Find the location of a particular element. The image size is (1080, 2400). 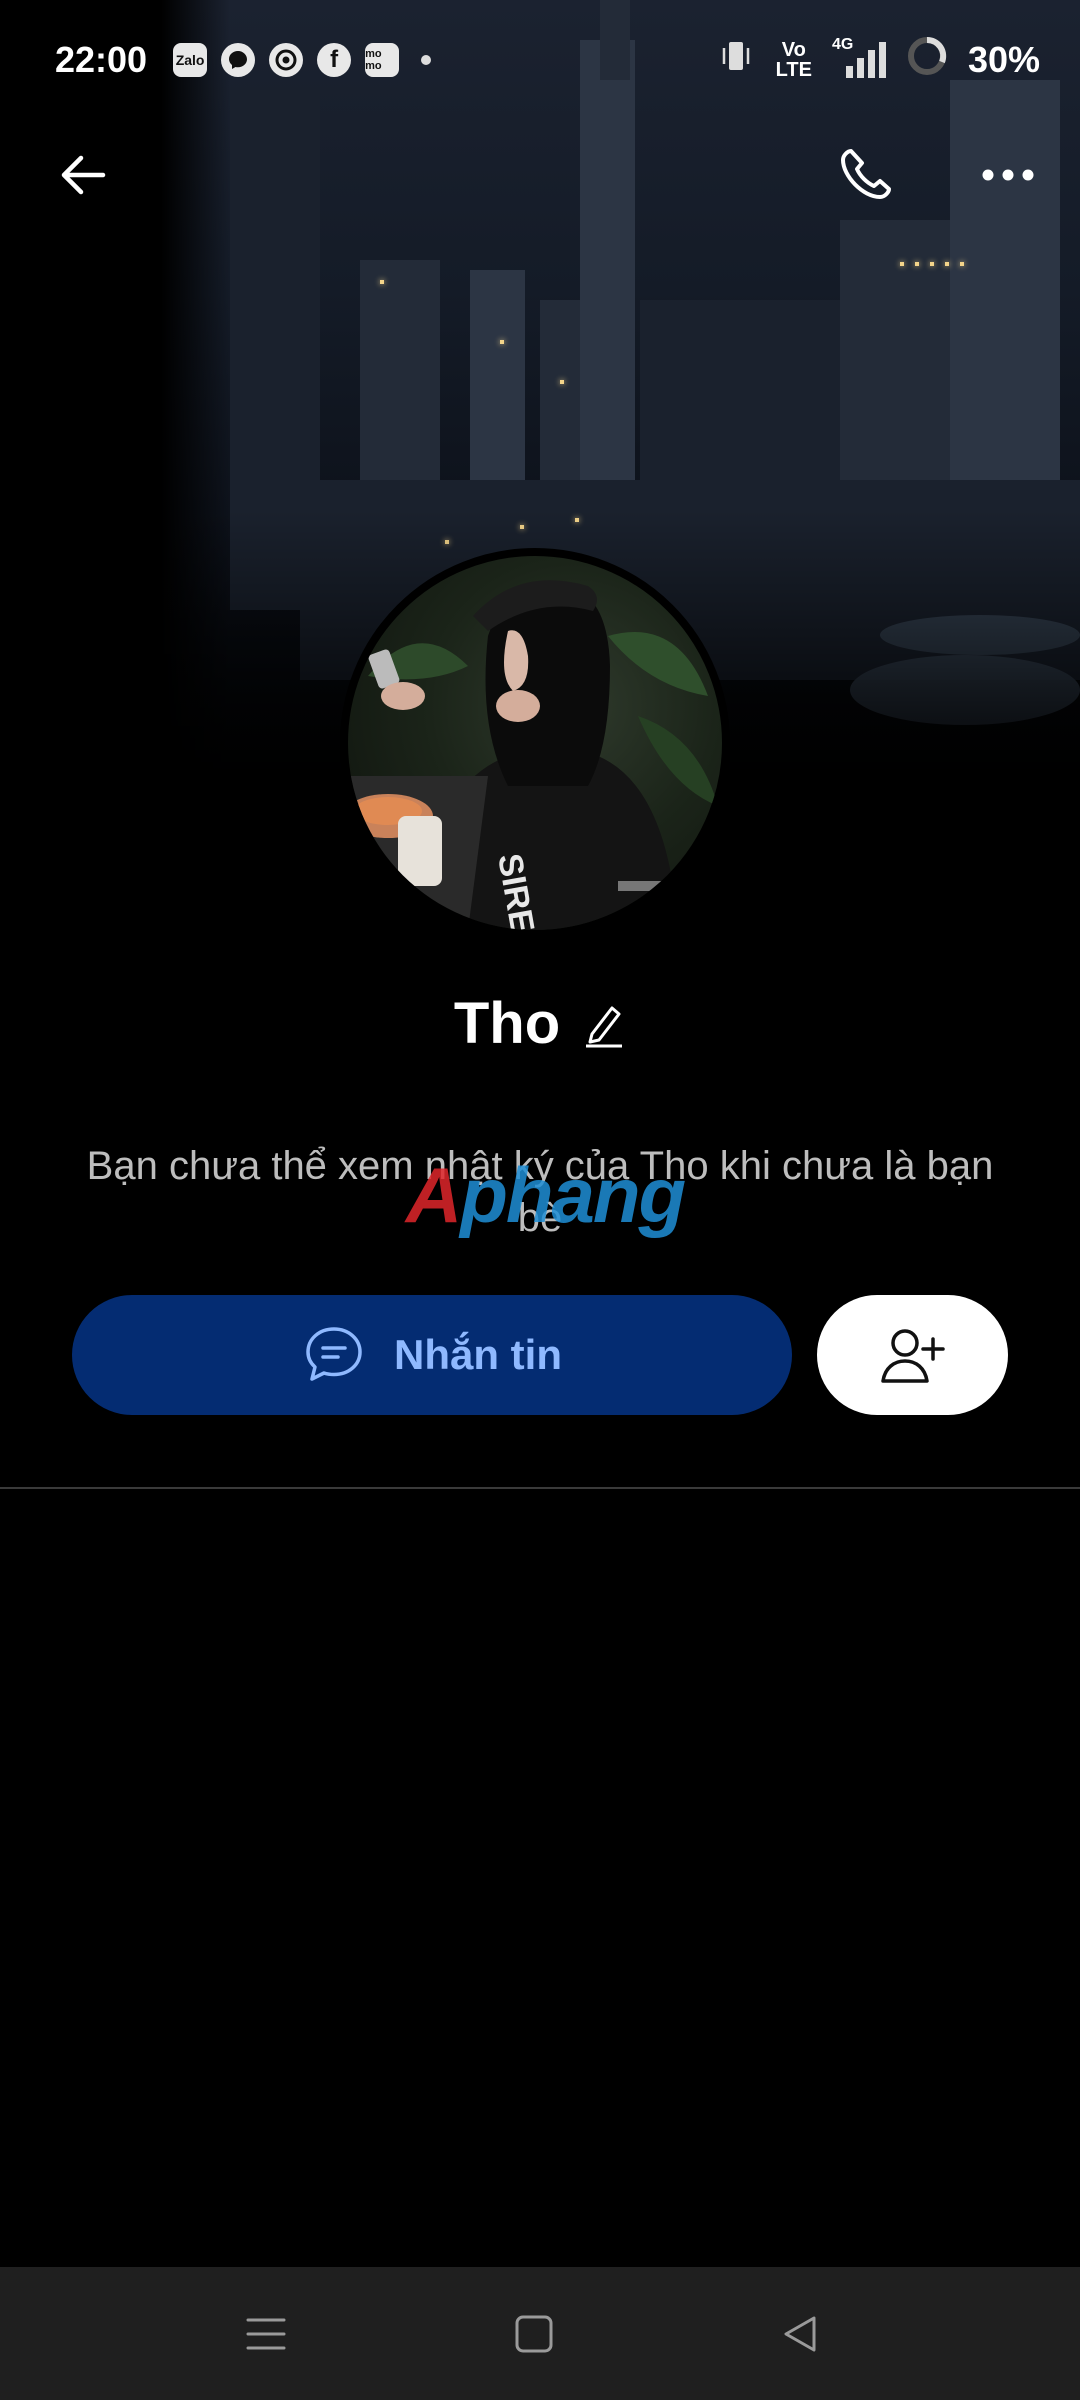

profile-name-row: Tho is located at coordinates (540, 1023).